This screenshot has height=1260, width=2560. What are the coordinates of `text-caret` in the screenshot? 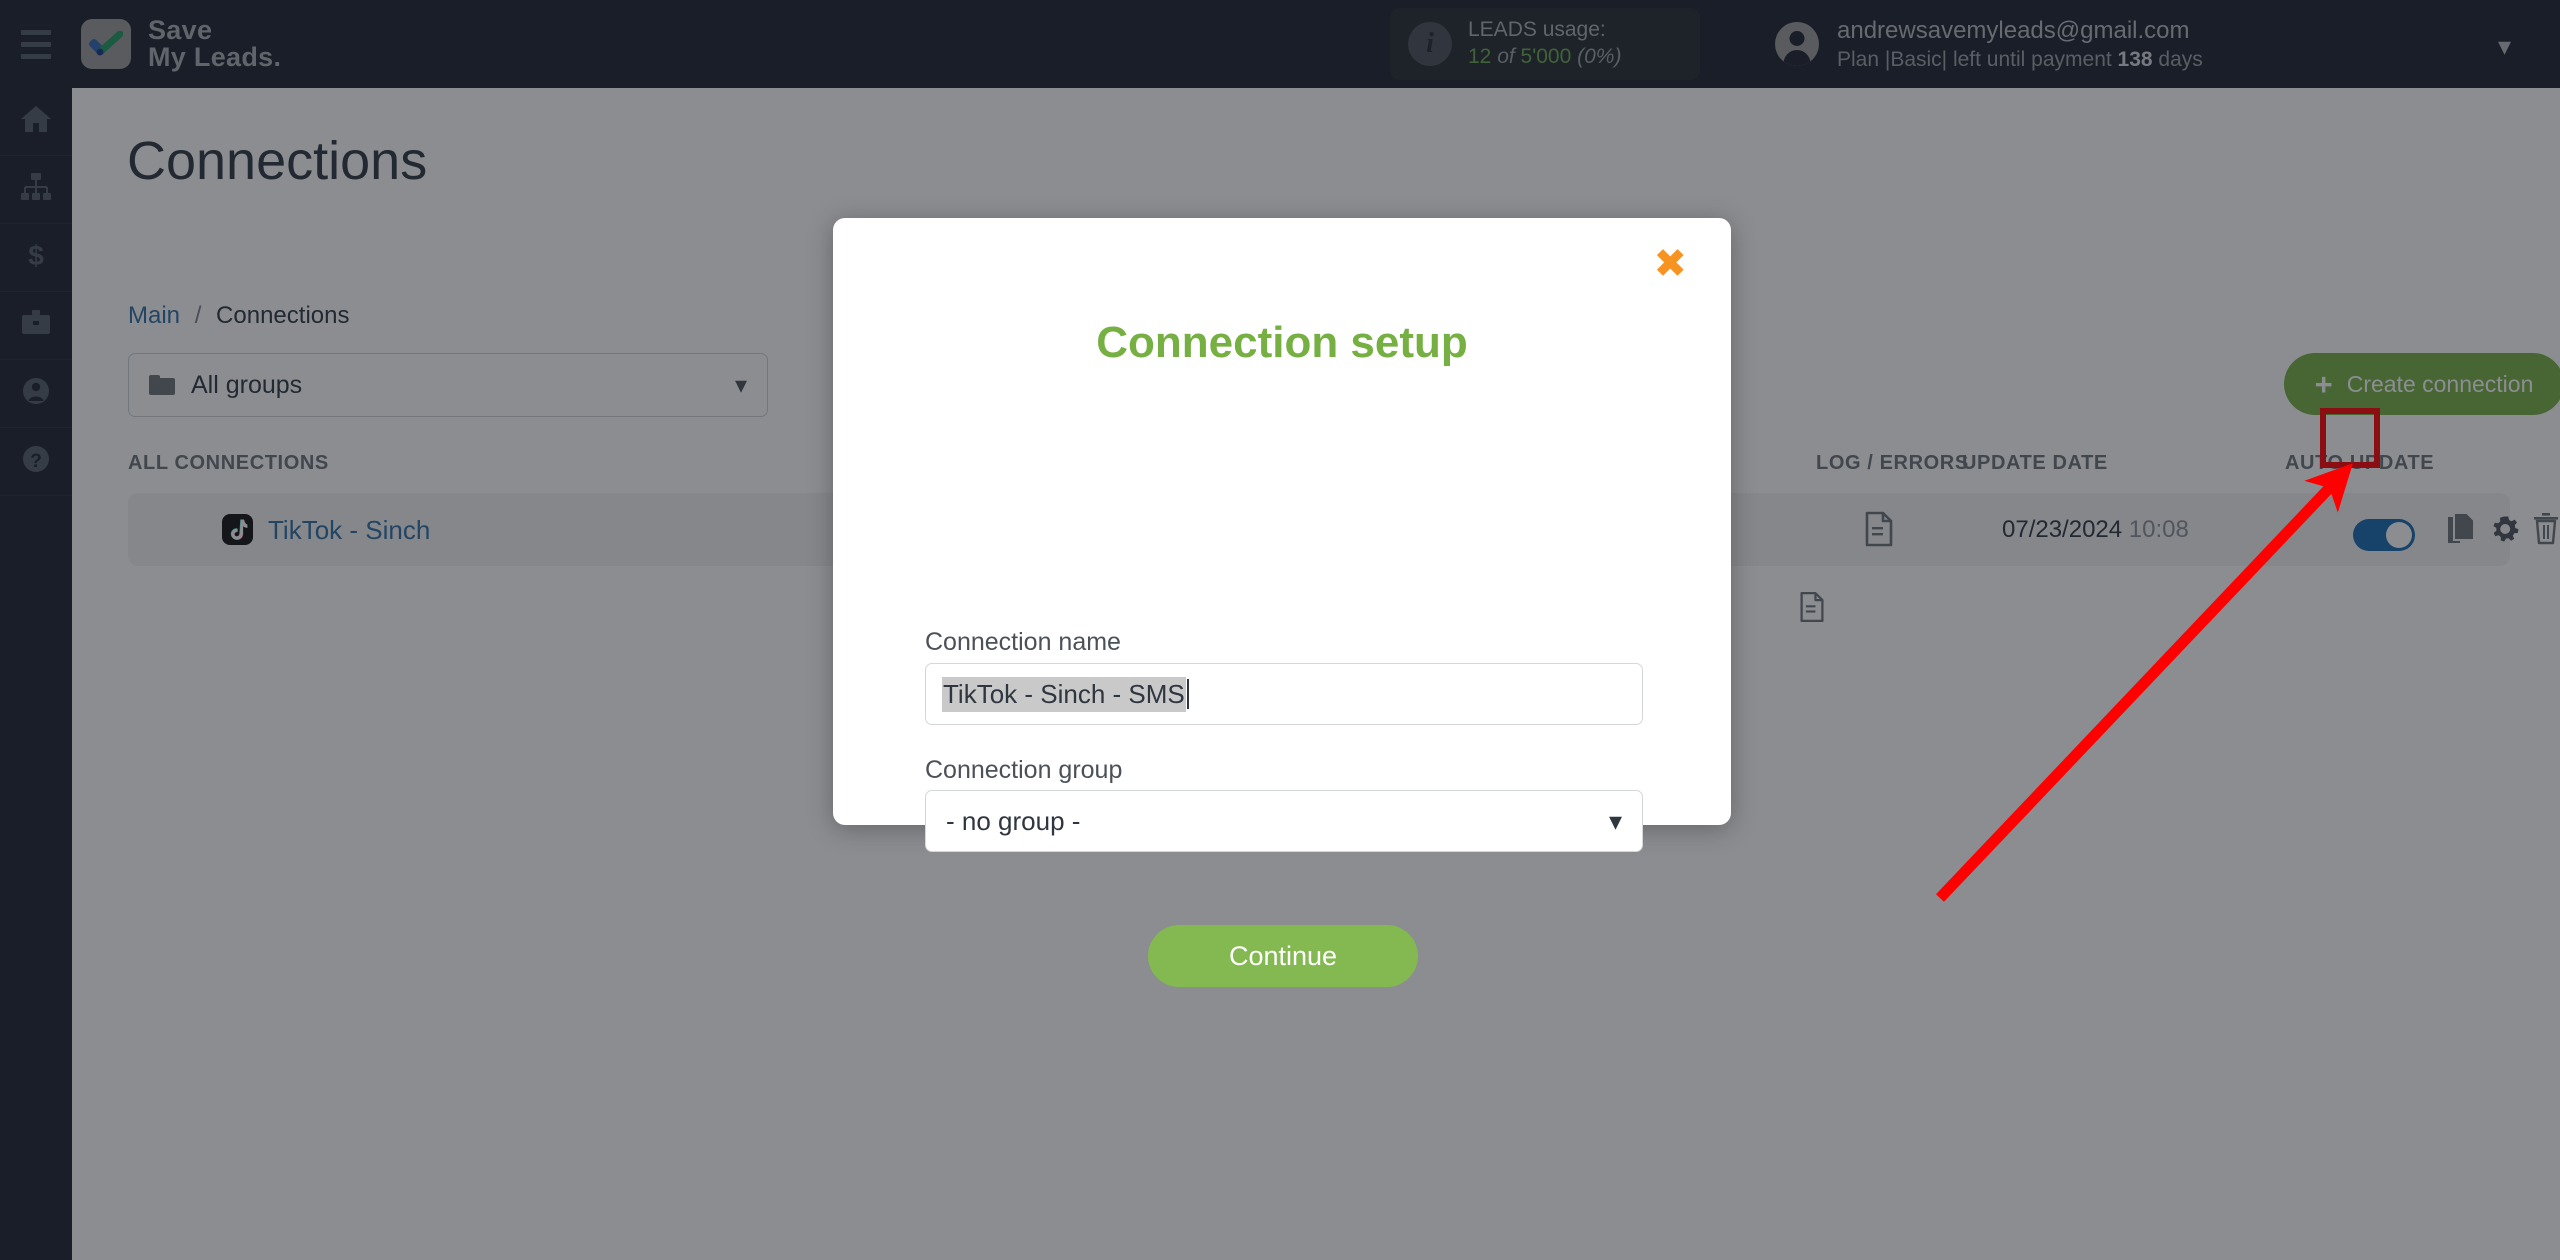 It's located at (1187, 694).